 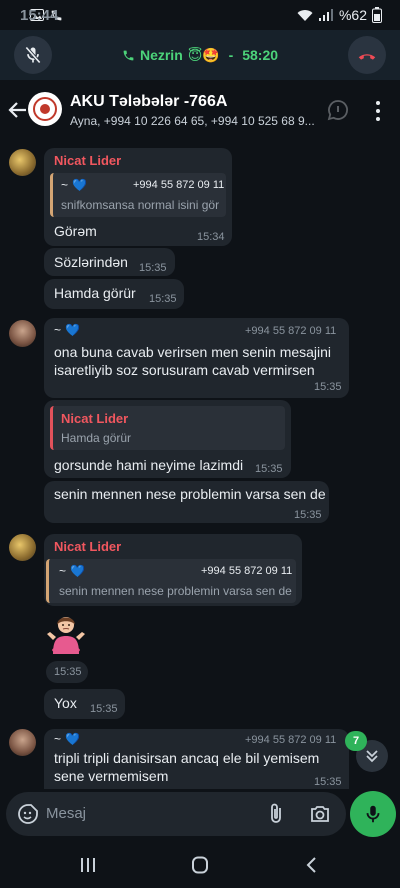 I want to click on sticker-icon, so click(x=28, y=814).